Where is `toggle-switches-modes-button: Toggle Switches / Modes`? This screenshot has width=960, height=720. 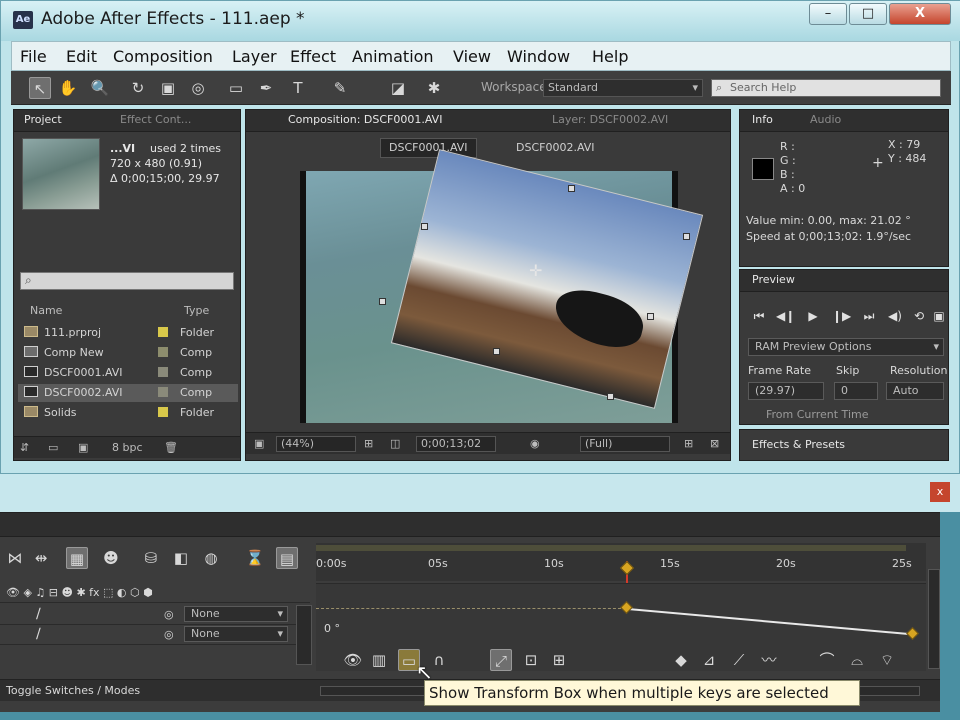
toggle-switches-modes-button: Toggle Switches / Modes is located at coordinates (73, 691).